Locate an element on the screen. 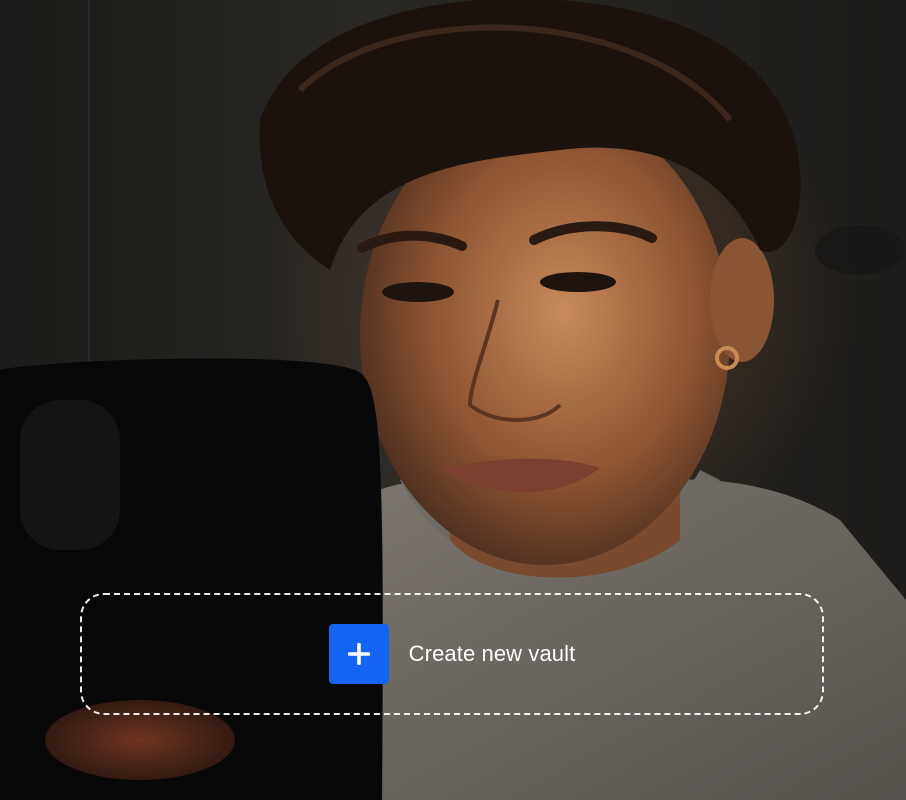 This screenshot has width=906, height=800. create-vault-dropzone: Create new vault is located at coordinates (452, 654).